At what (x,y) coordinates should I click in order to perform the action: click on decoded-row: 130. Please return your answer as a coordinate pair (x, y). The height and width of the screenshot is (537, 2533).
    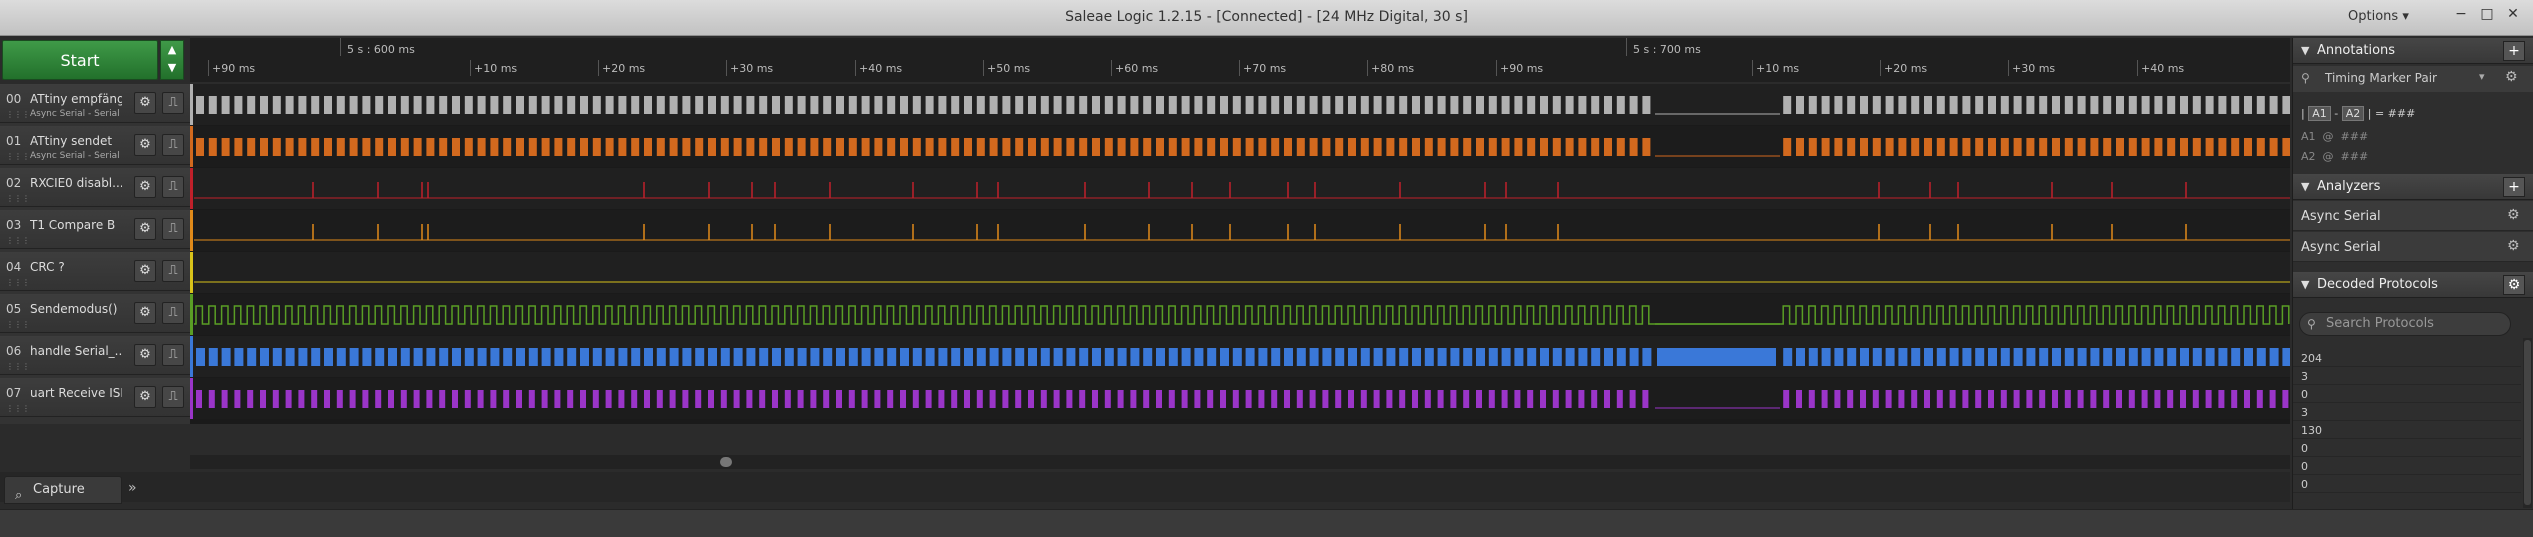
    Looking at the image, I should click on (2407, 430).